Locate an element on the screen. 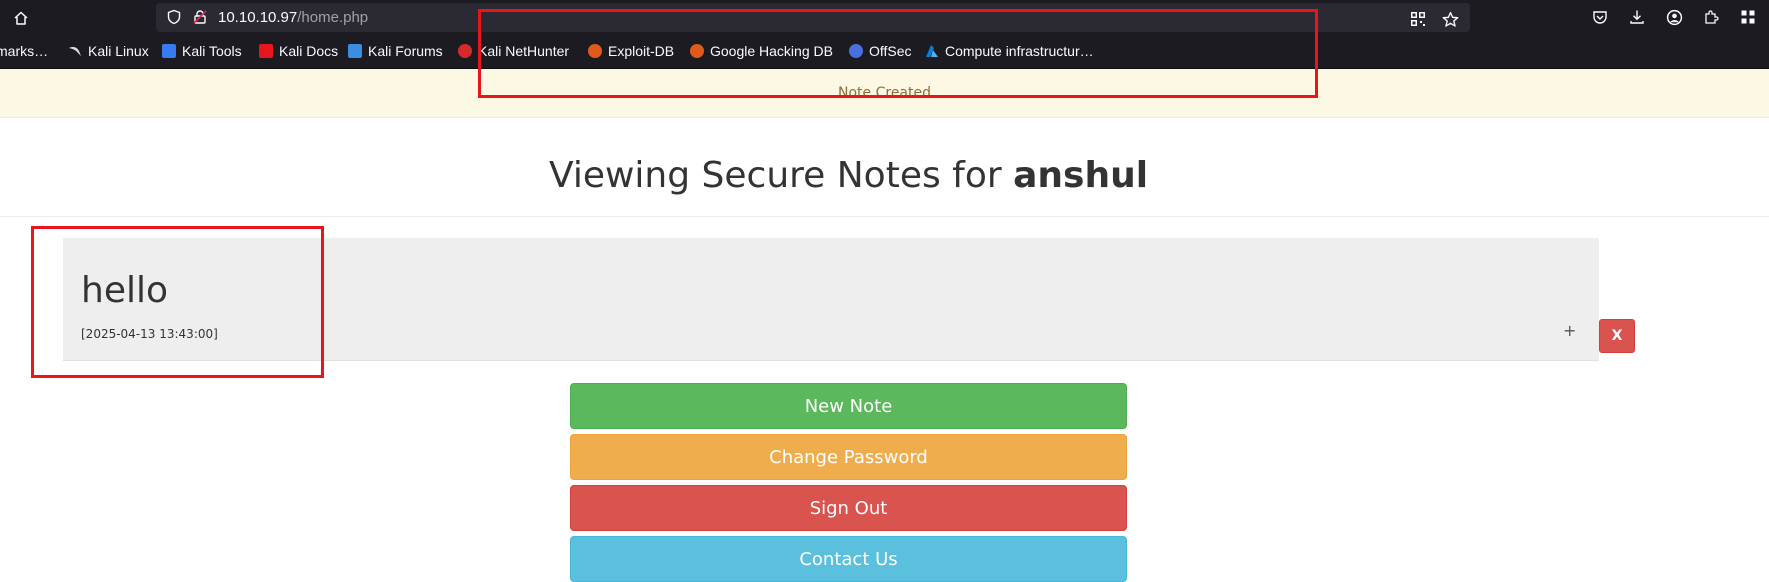 The width and height of the screenshot is (1769, 582). nethunter-icon is located at coordinates (465, 51).